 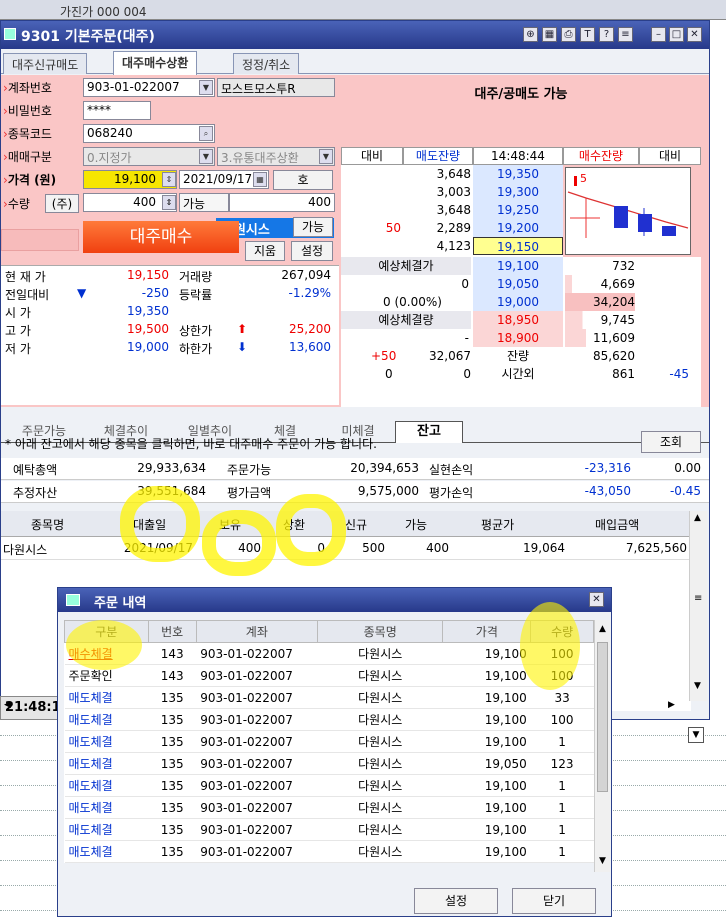 What do you see at coordinates (7, 705) in the screenshot?
I see `scroll-left-icon: ◀` at bounding box center [7, 705].